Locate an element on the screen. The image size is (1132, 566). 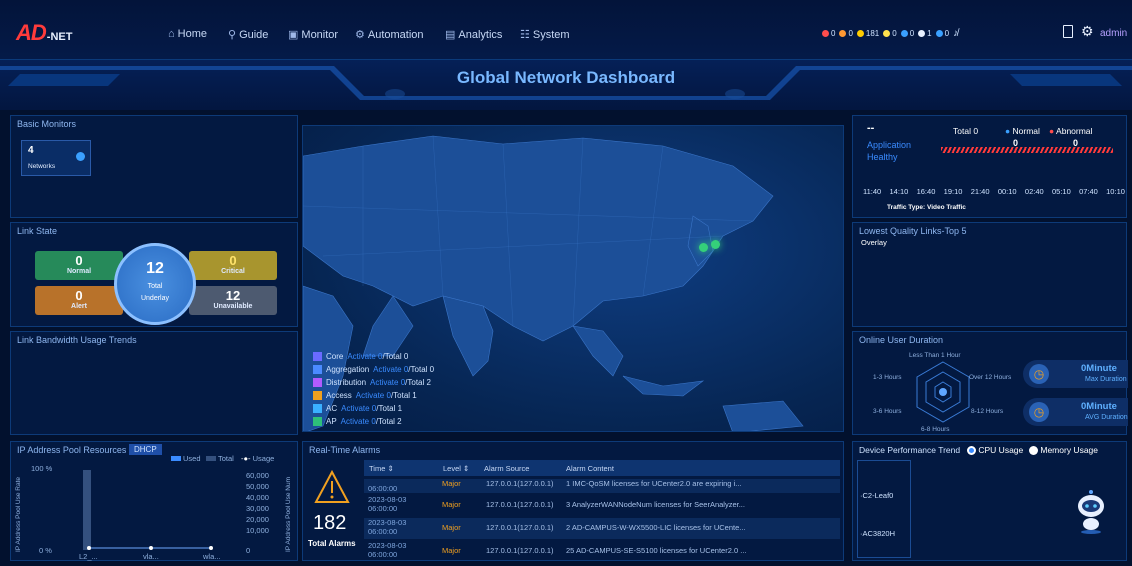
nav-analytics-label: Analytics is located at coordinates (480, 35).